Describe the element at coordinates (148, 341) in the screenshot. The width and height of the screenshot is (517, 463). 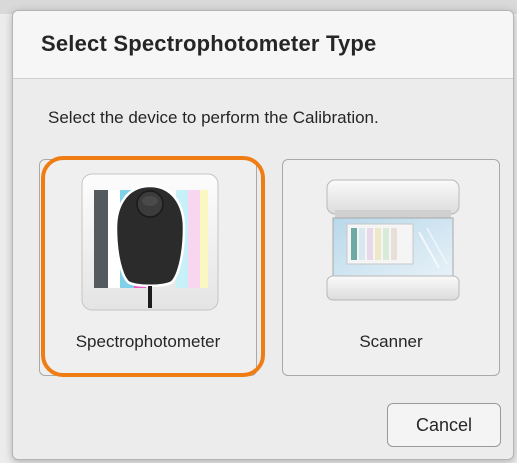
I see `device-label-spectrophotometer: Spectrophotometer` at that location.